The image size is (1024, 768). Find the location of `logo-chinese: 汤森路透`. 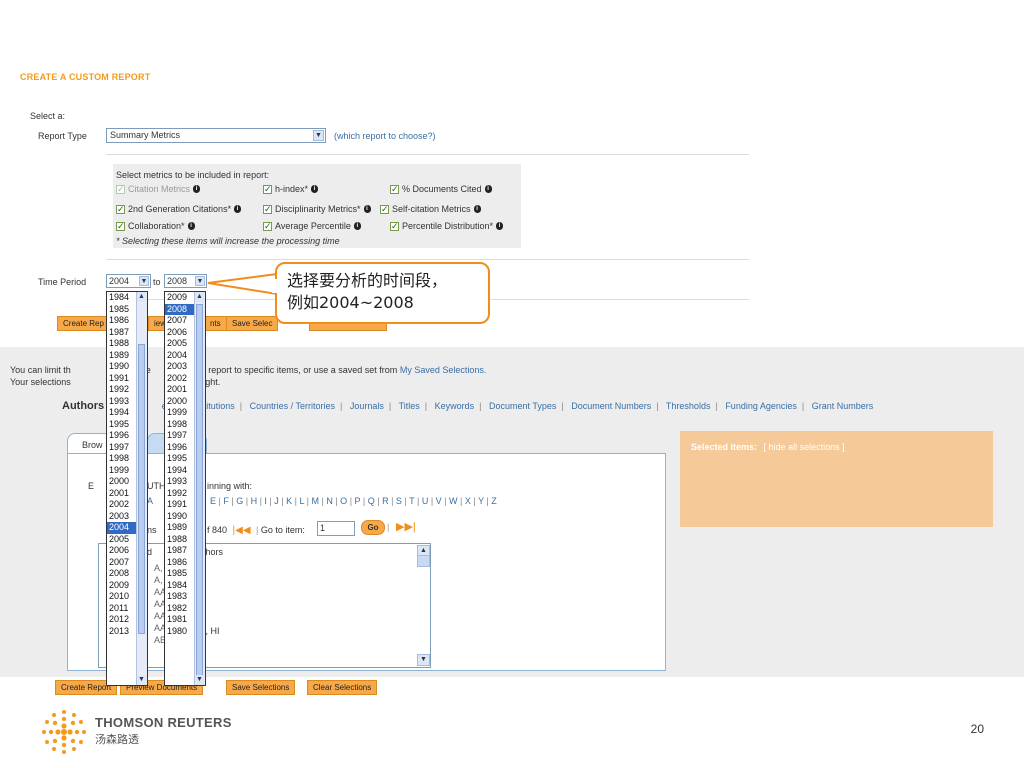

logo-chinese: 汤森路透 is located at coordinates (117, 739).